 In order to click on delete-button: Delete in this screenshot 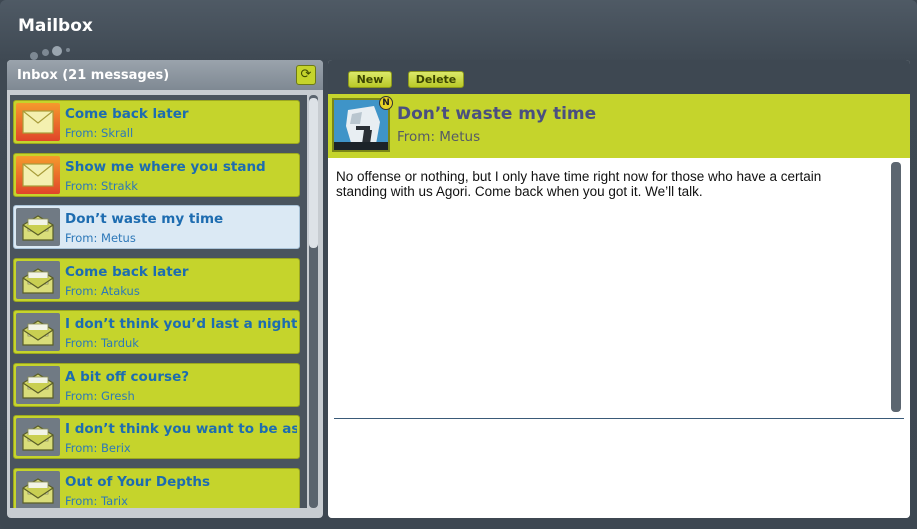, I will do `click(436, 79)`.